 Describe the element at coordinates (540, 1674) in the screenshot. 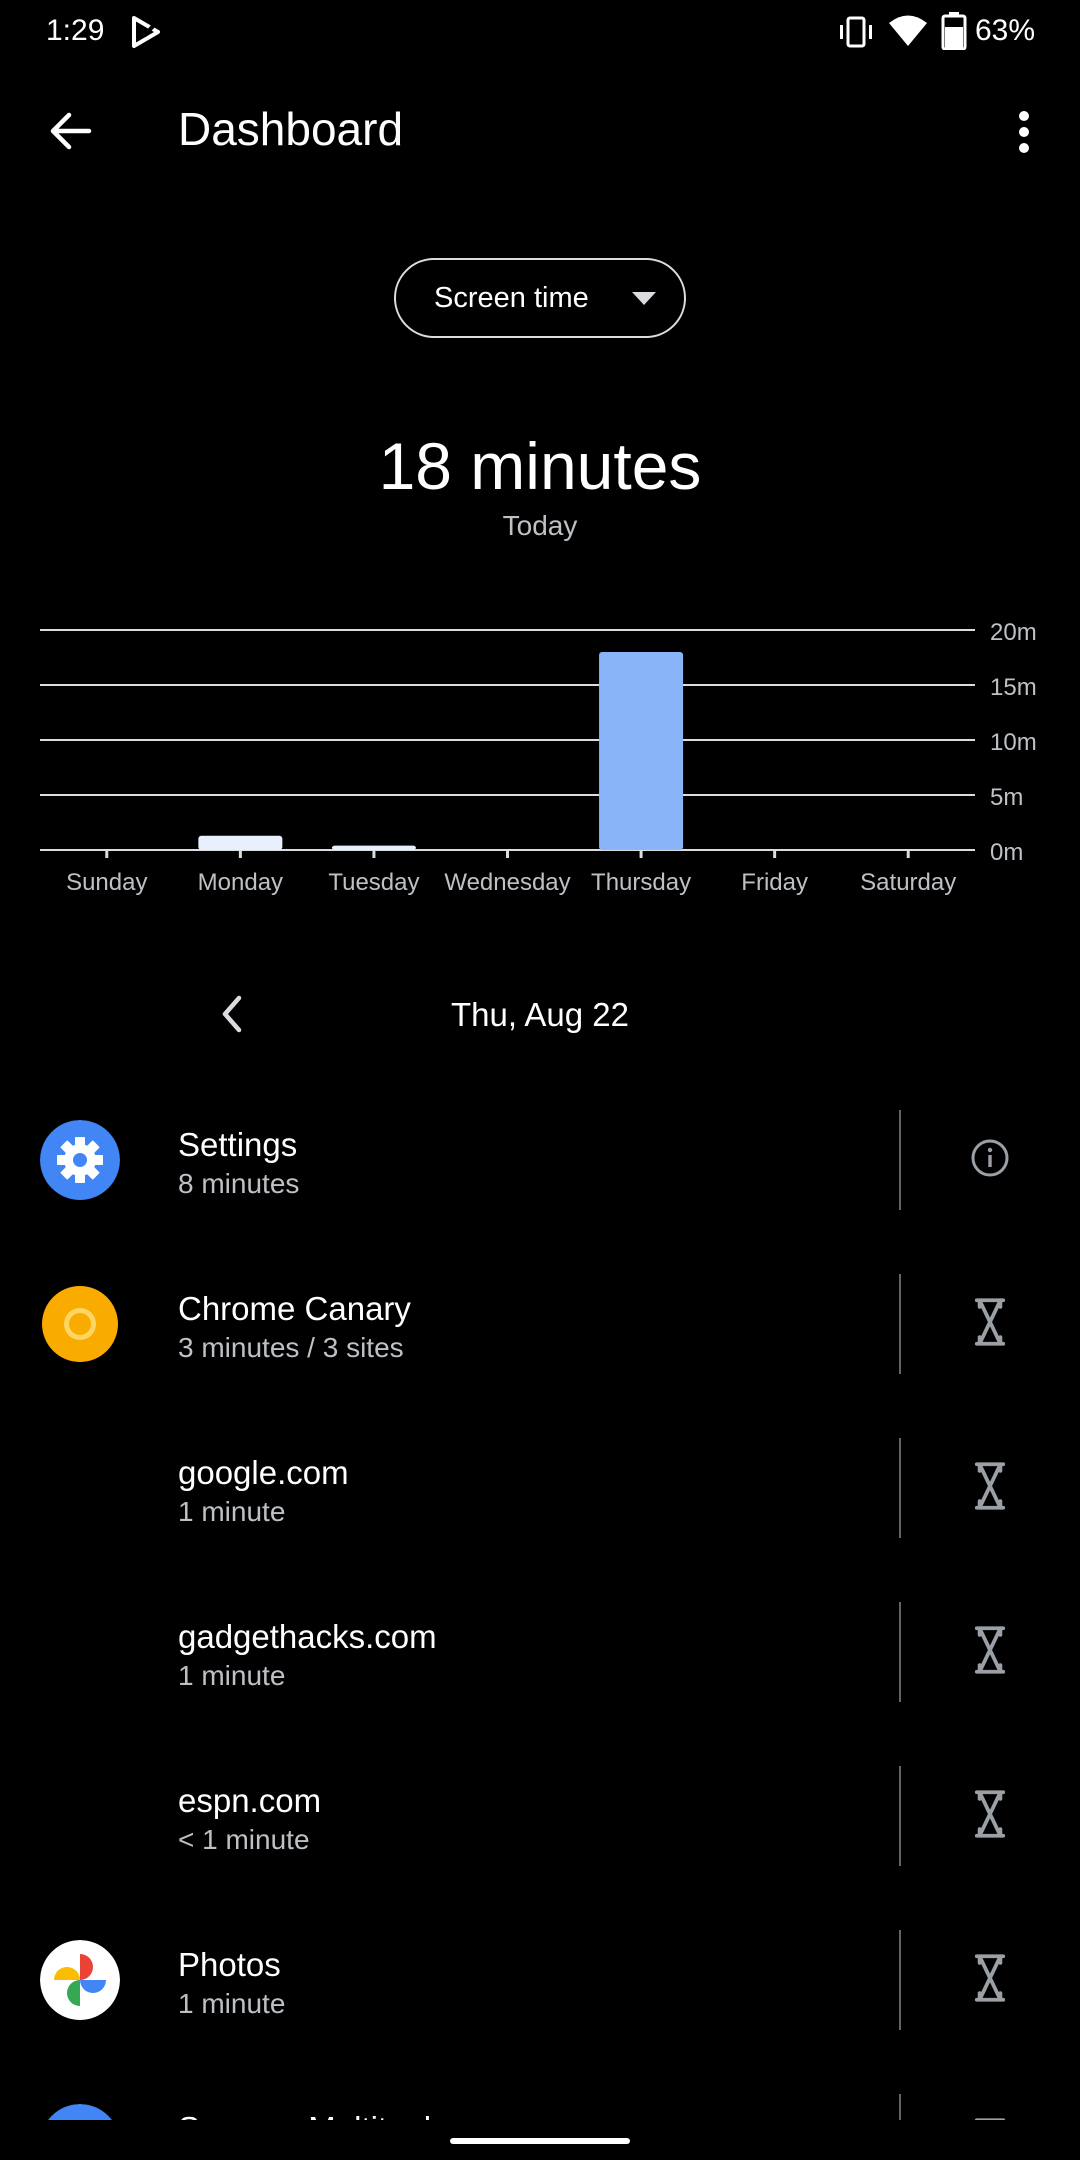

I see `app-usage-row: gadgethacks.com 1 minute` at that location.